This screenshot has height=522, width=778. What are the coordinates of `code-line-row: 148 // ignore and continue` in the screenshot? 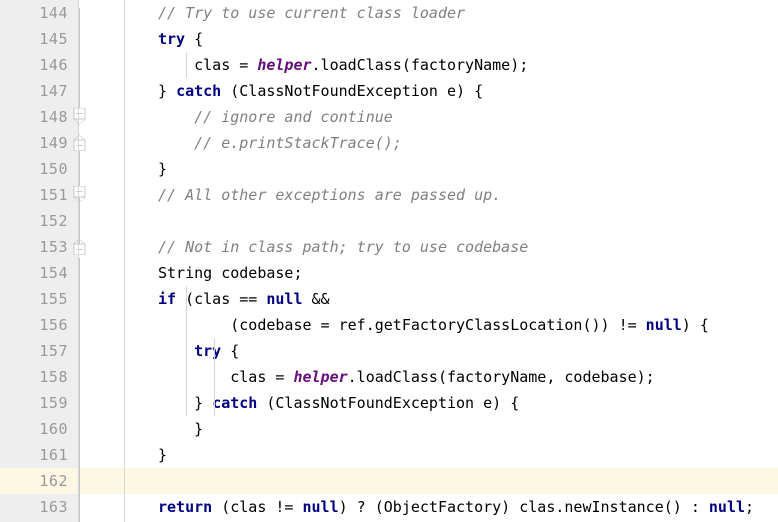 It's located at (389, 117).